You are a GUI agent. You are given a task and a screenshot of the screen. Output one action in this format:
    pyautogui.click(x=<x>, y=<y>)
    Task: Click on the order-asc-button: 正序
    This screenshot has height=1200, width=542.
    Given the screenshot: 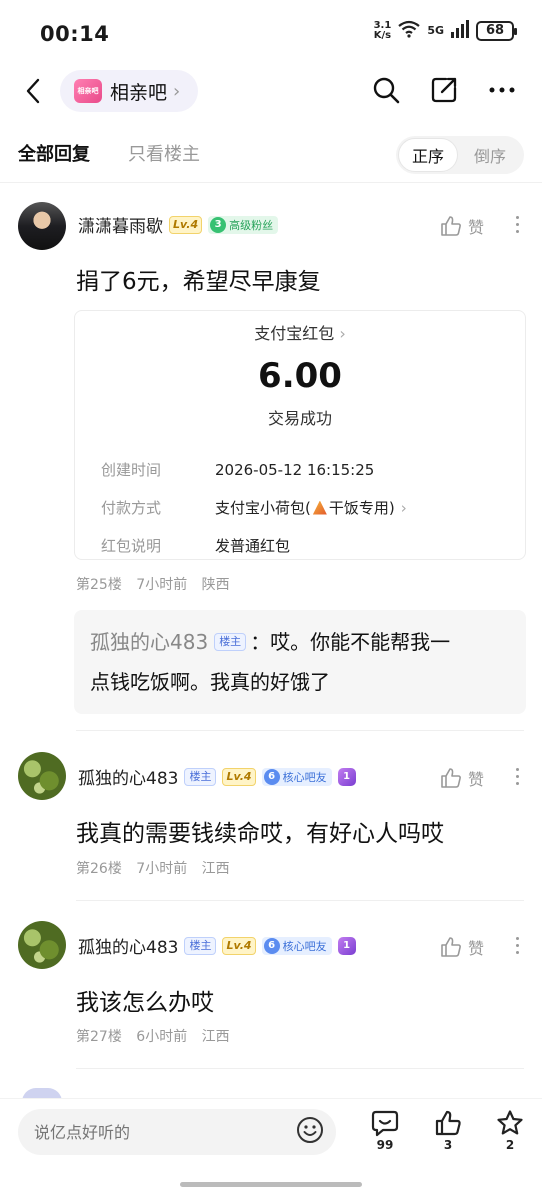 What is the action you would take?
    pyautogui.click(x=428, y=155)
    